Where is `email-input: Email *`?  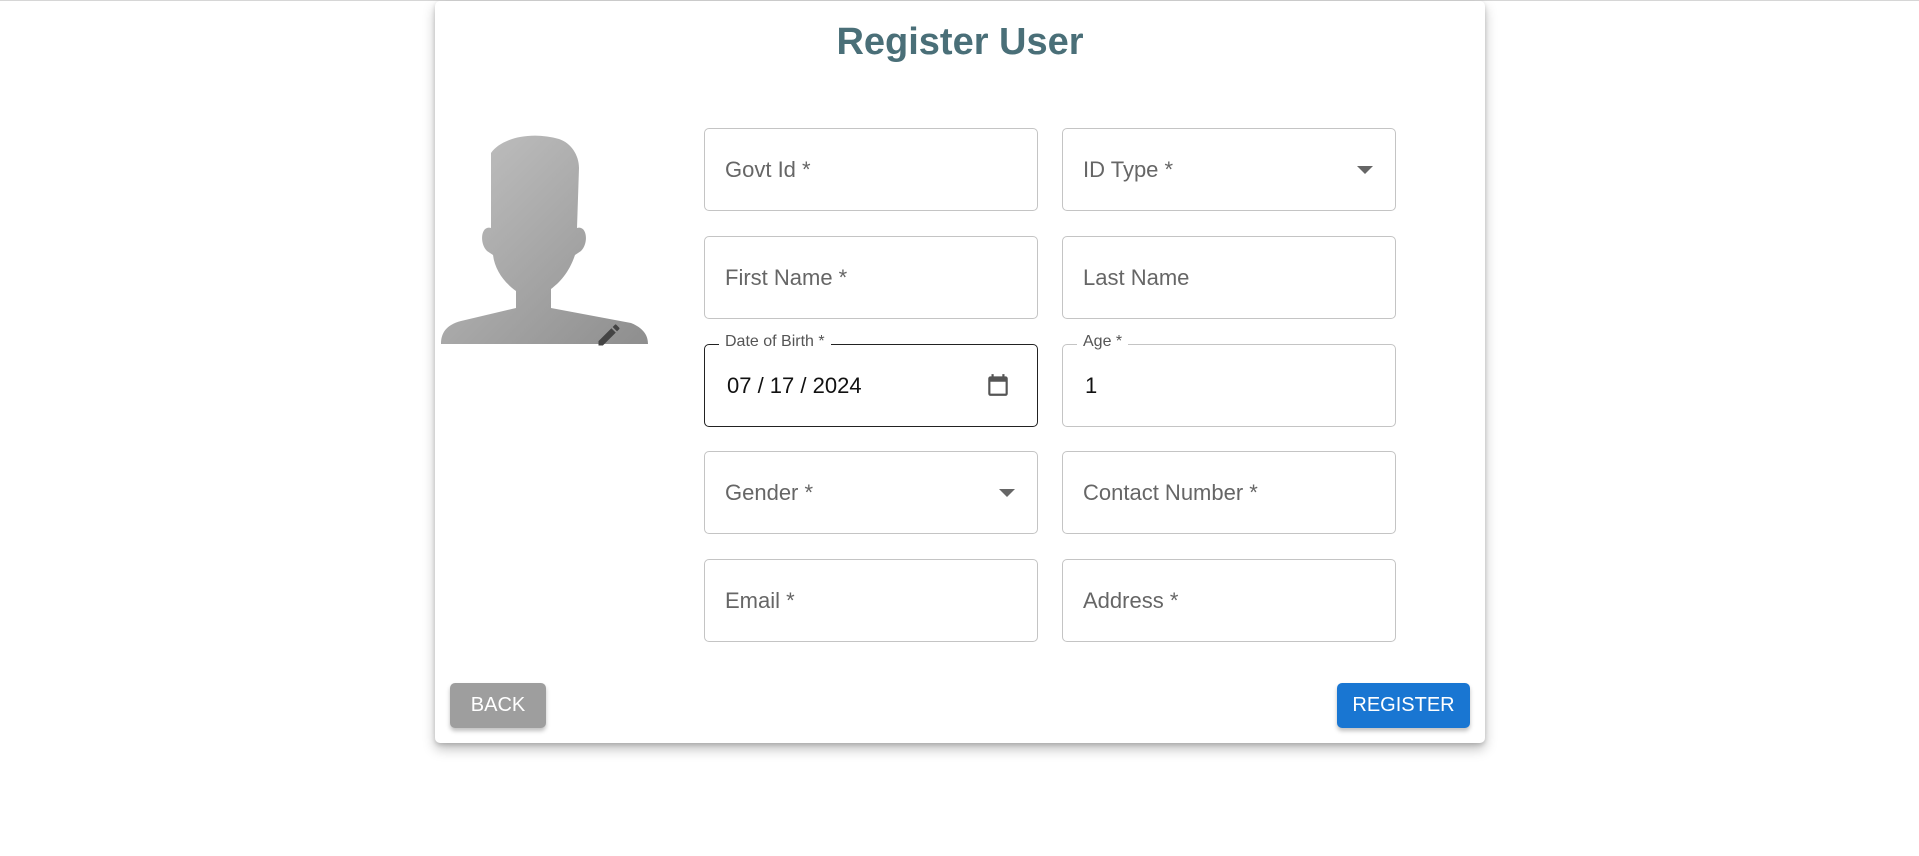
email-input: Email * is located at coordinates (871, 600).